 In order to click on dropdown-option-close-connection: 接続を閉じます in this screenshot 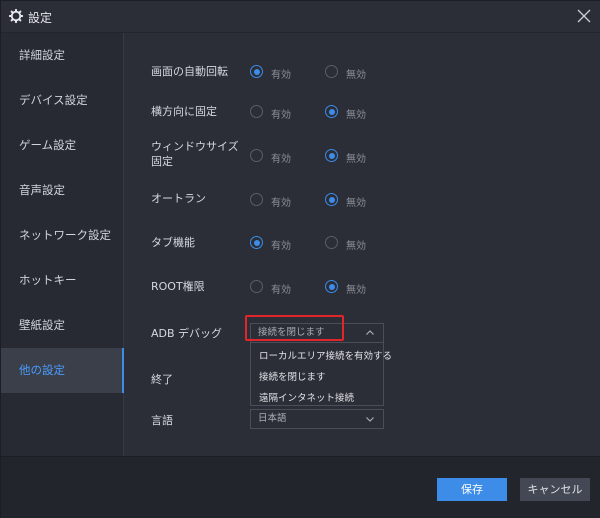, I will do `click(292, 376)`.